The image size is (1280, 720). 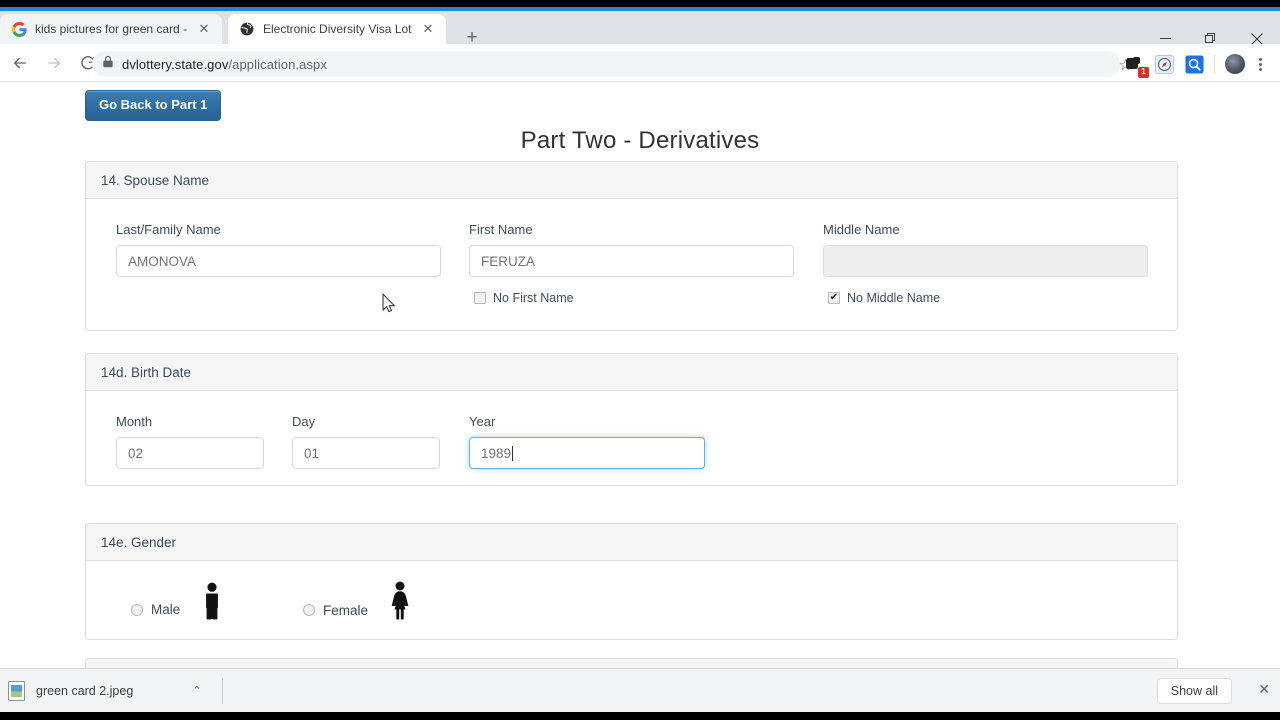 I want to click on url-domain: dvlottery.state.gov, so click(x=175, y=64).